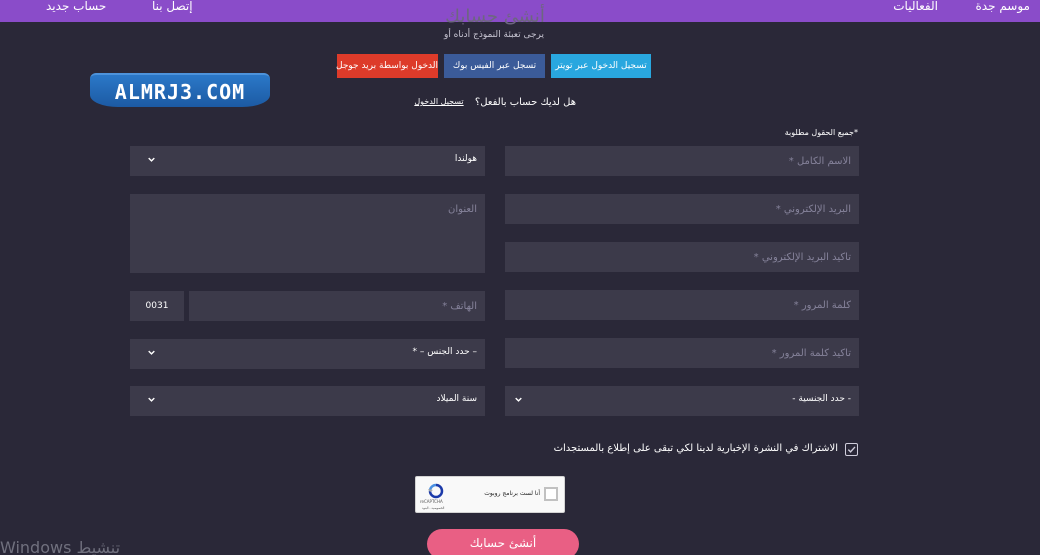 The width and height of the screenshot is (1040, 555). What do you see at coordinates (307, 354) in the screenshot?
I see `gender-select: – حدد الجنس – *` at bounding box center [307, 354].